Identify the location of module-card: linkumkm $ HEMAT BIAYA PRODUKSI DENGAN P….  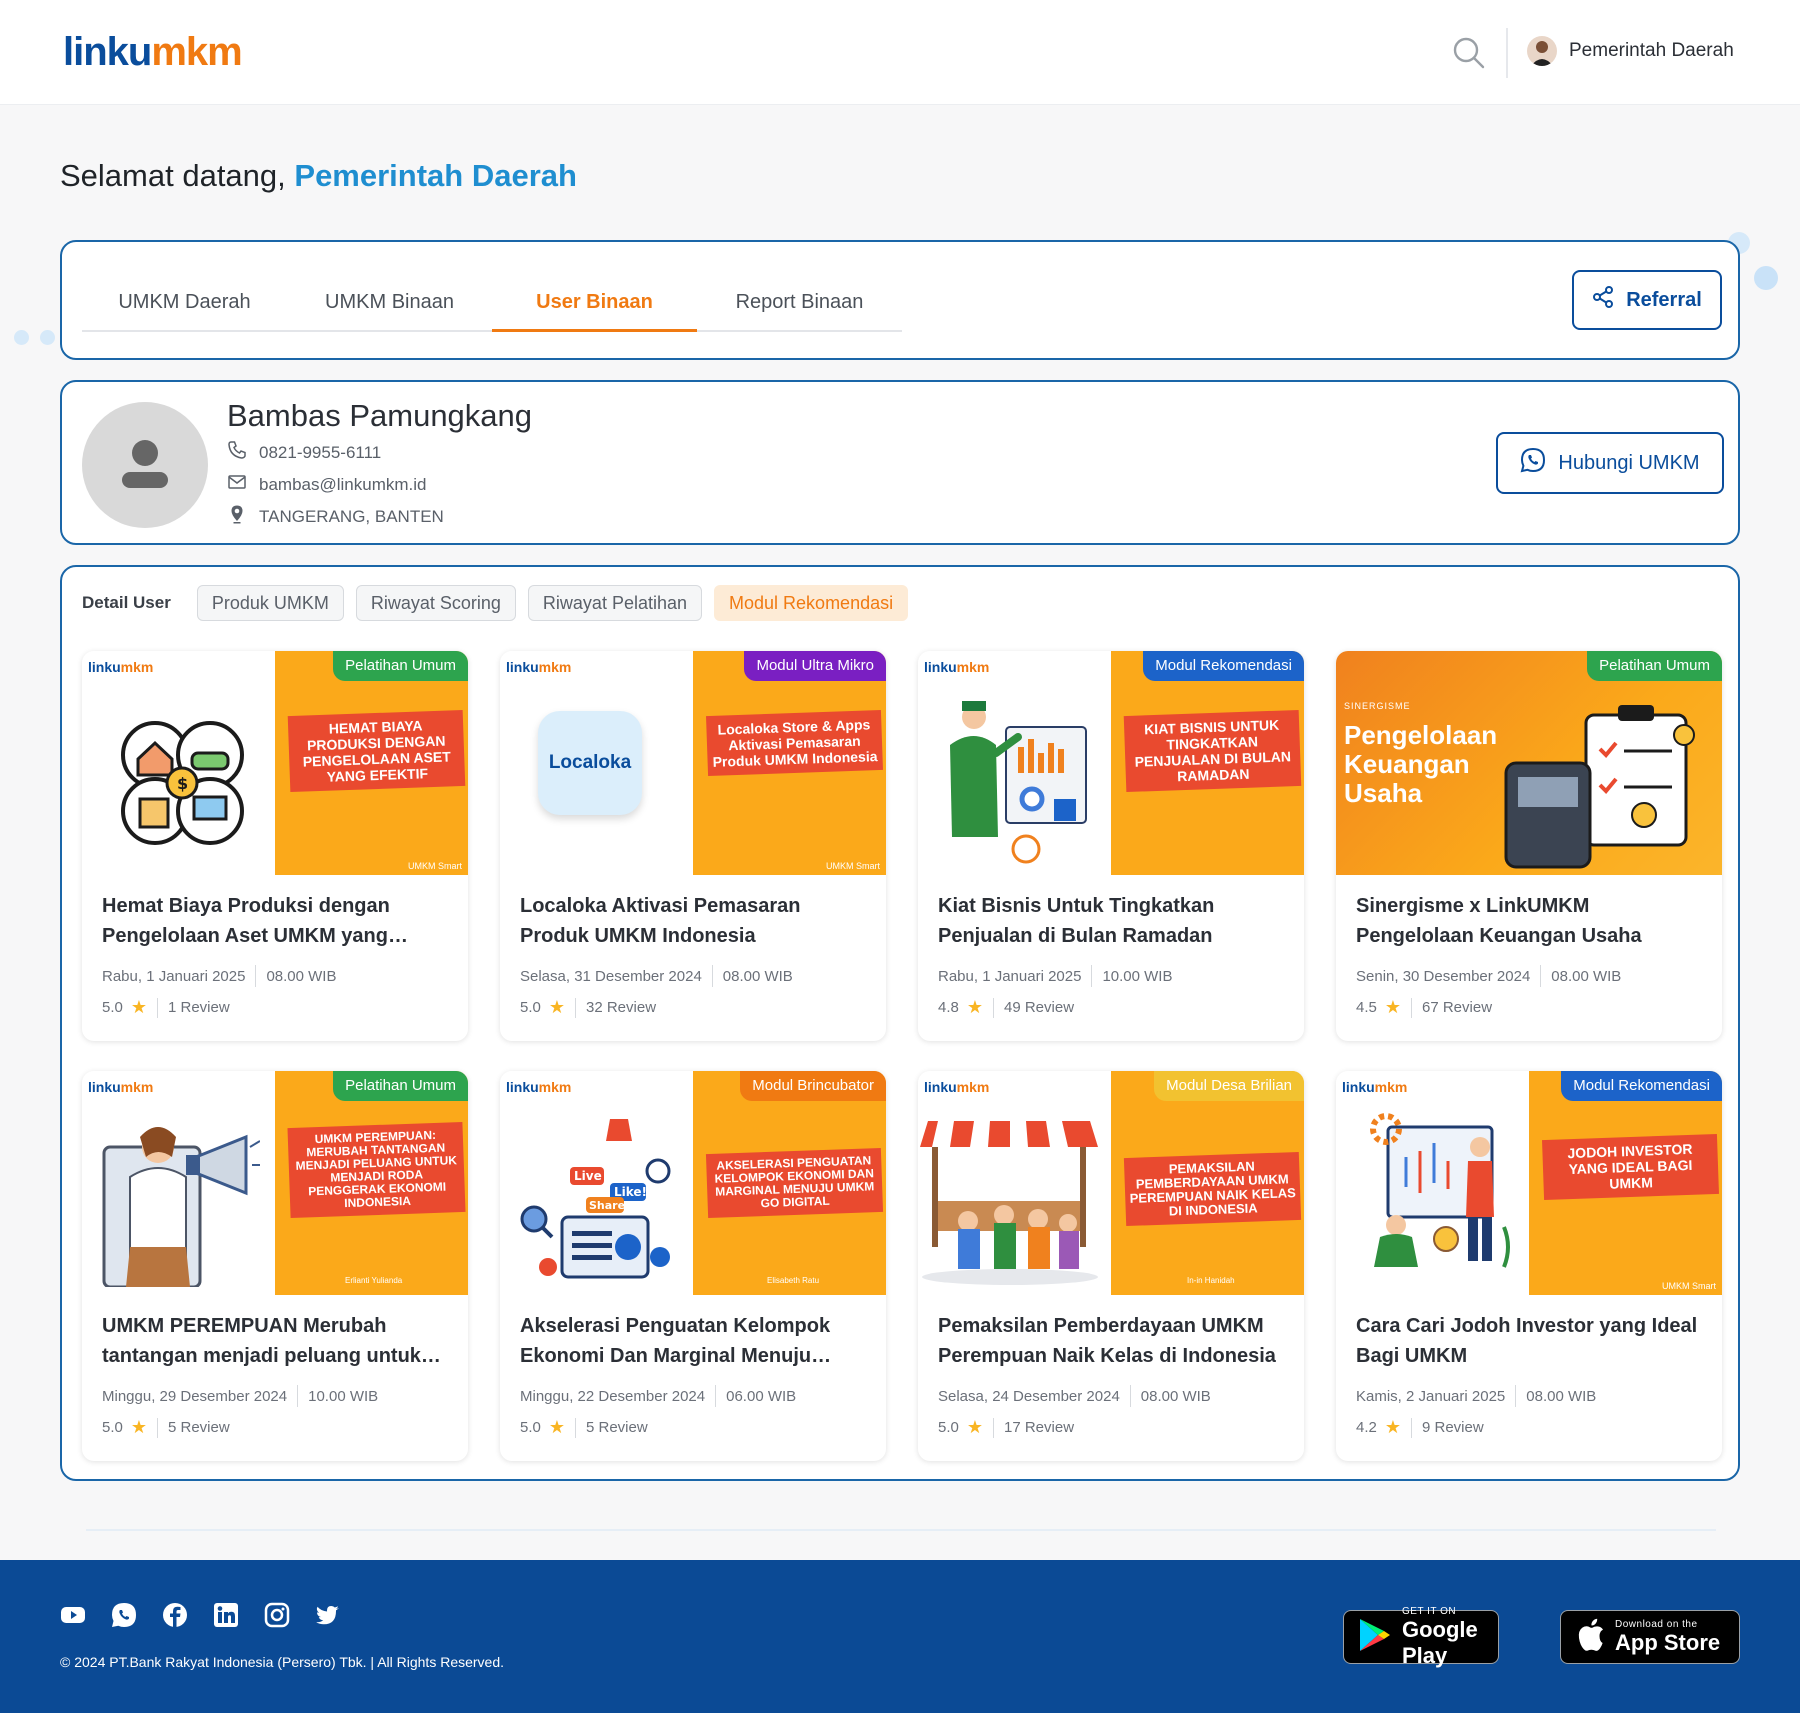
(275, 846).